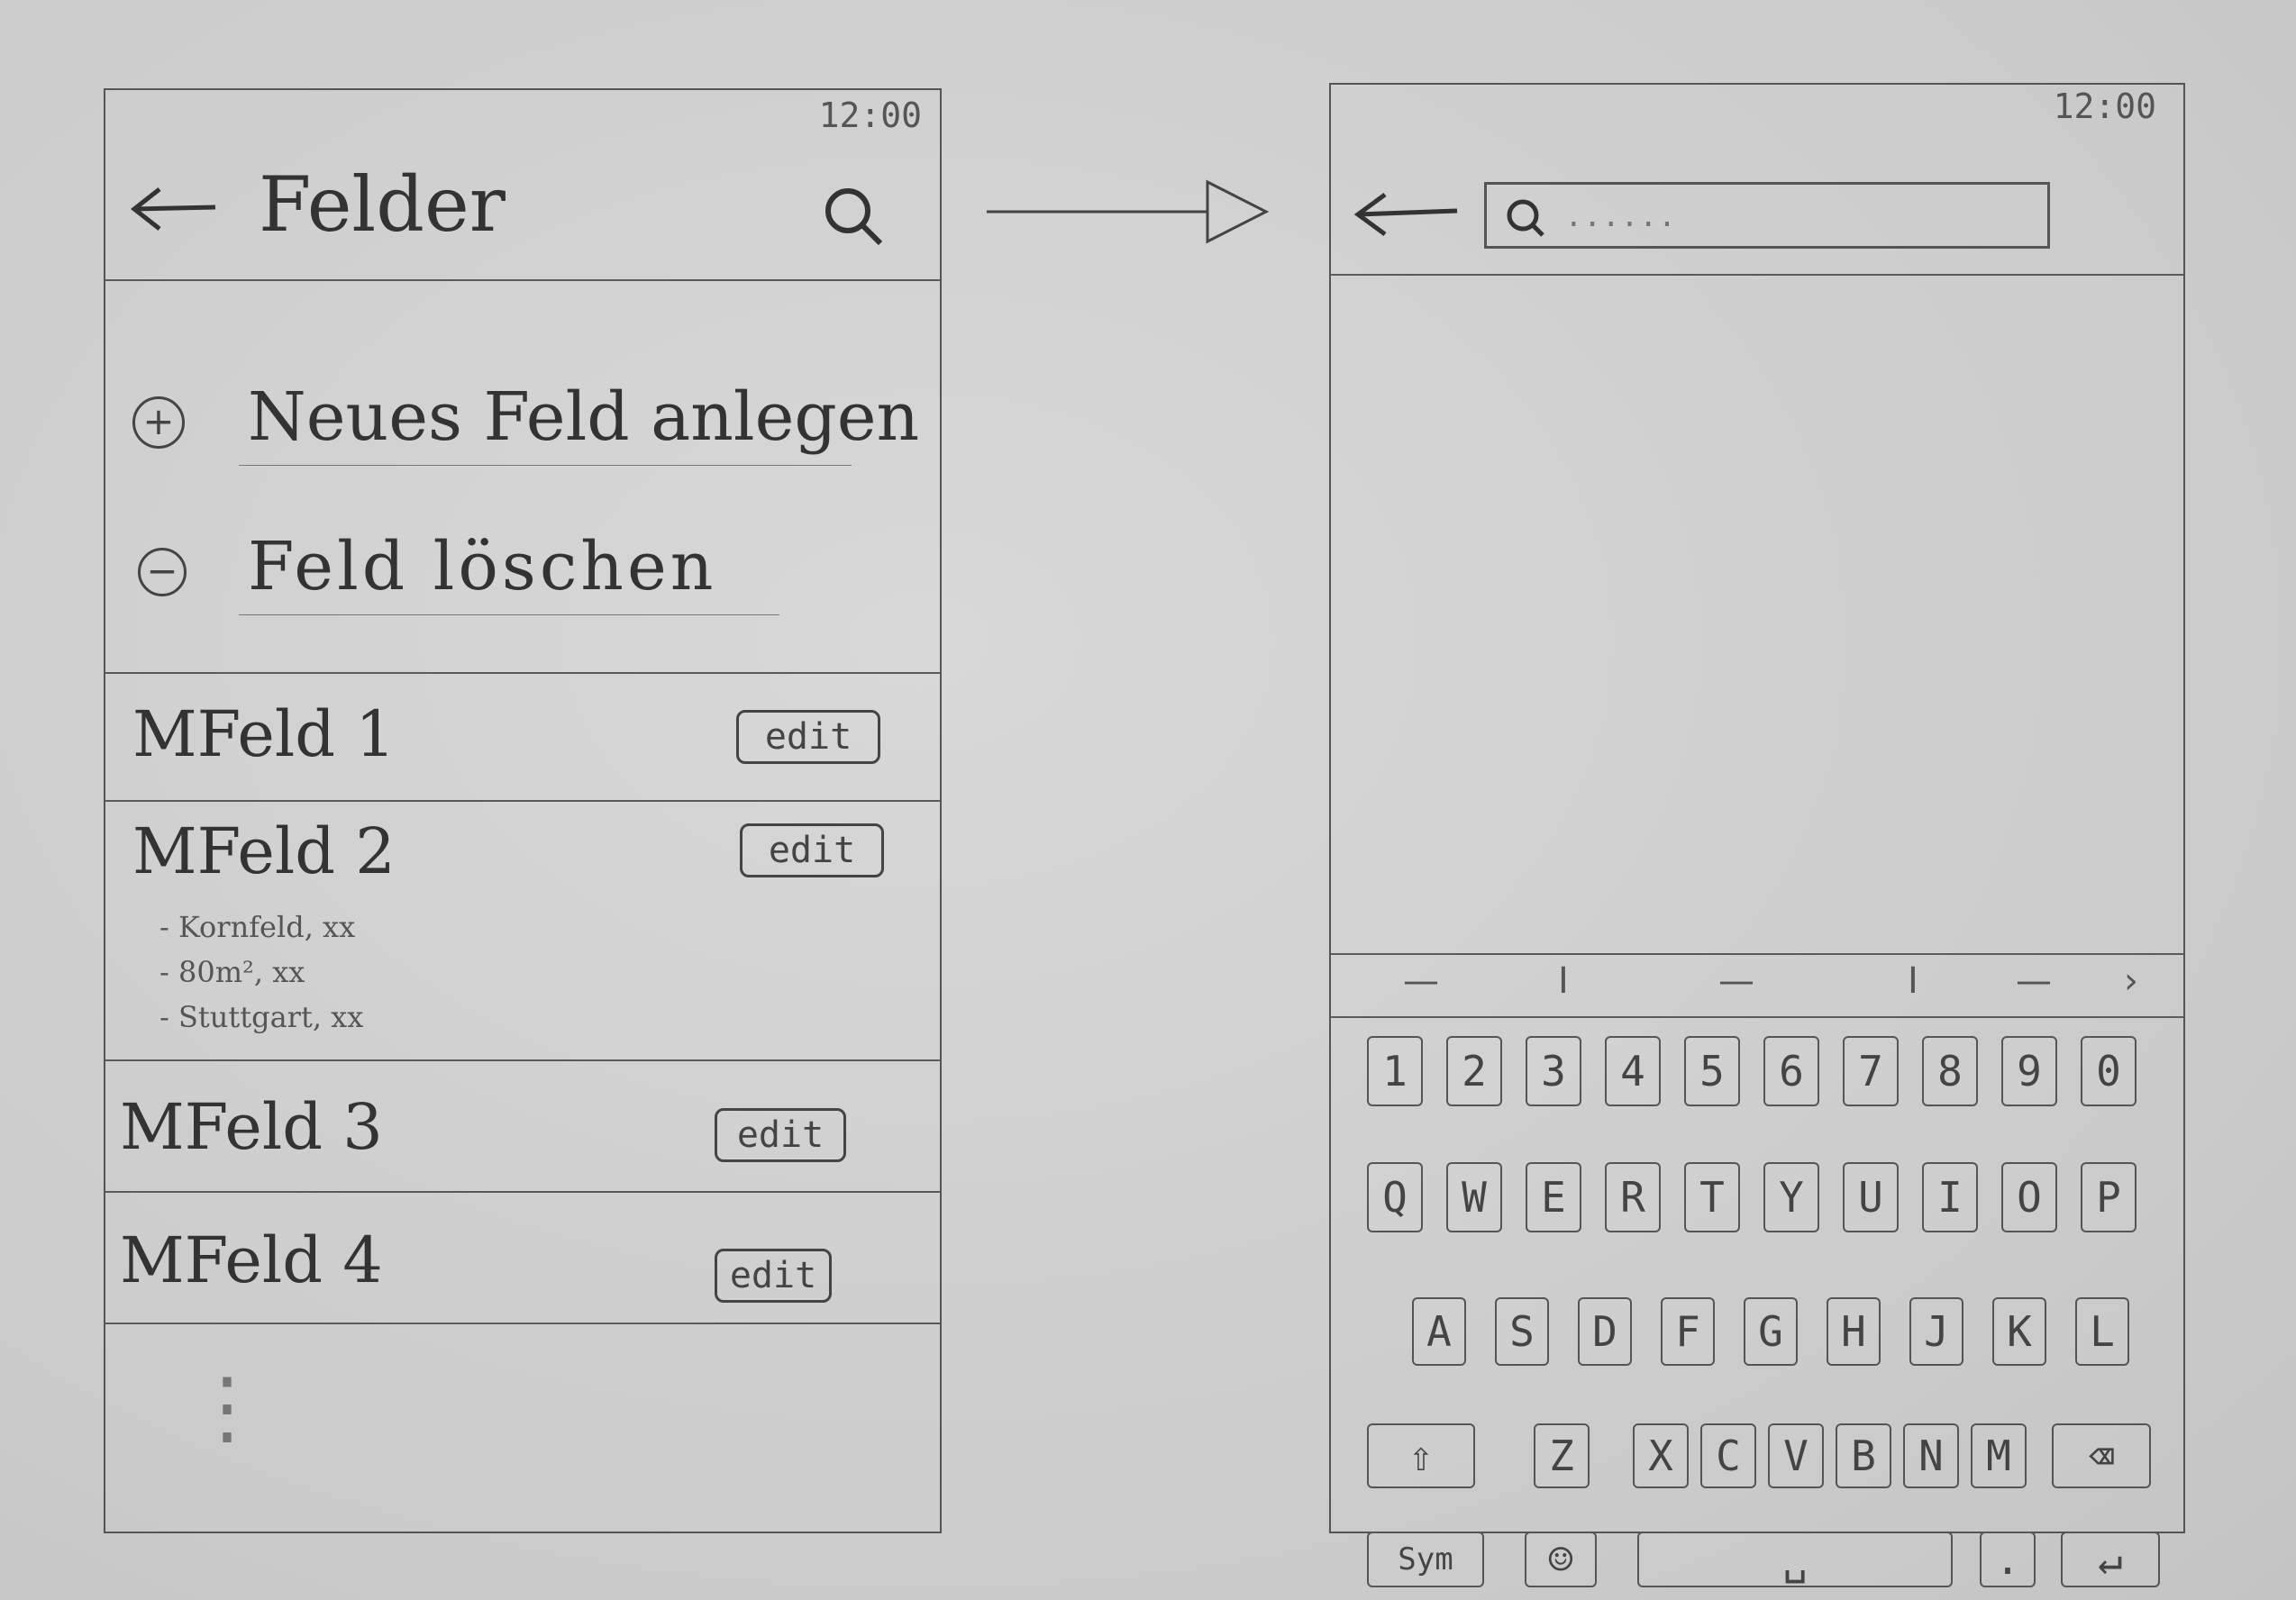 This screenshot has width=2296, height=1600. I want to click on key-m: M, so click(1999, 1456).